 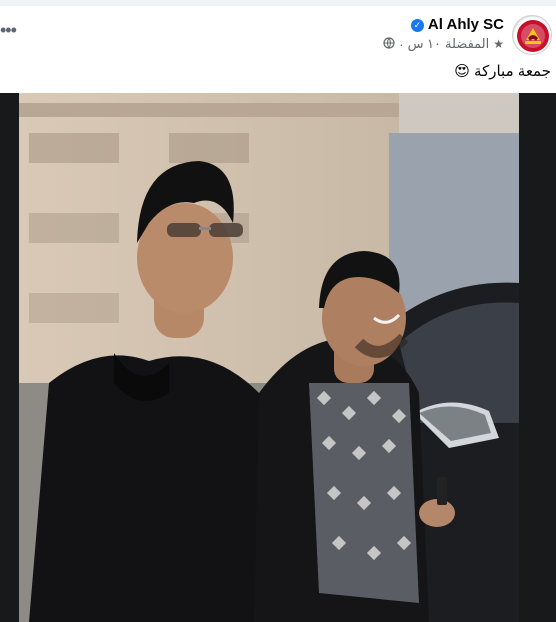 What do you see at coordinates (512, 71) in the screenshot?
I see `caption-text: جمعة مباركة` at bounding box center [512, 71].